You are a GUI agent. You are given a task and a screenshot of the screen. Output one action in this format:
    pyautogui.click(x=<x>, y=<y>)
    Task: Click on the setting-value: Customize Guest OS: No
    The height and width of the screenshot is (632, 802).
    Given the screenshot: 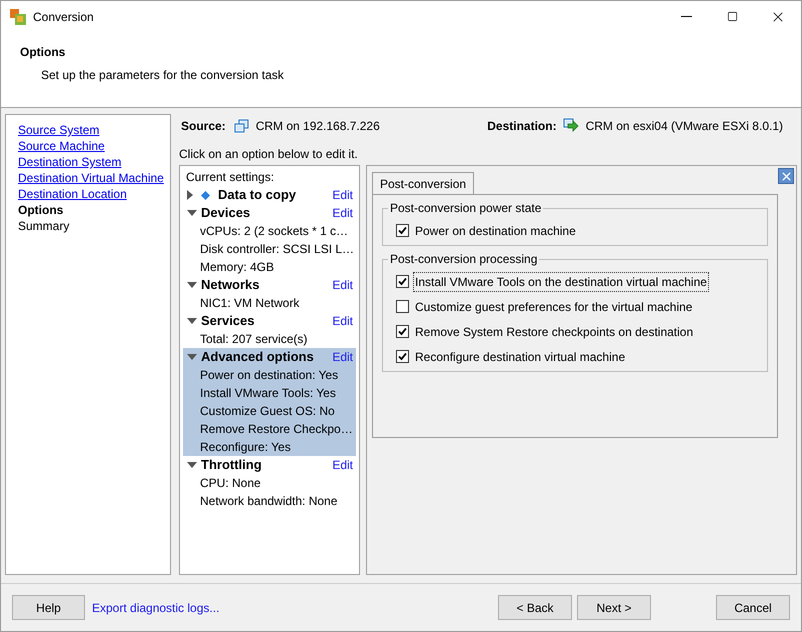 What is the action you would take?
    pyautogui.click(x=267, y=411)
    